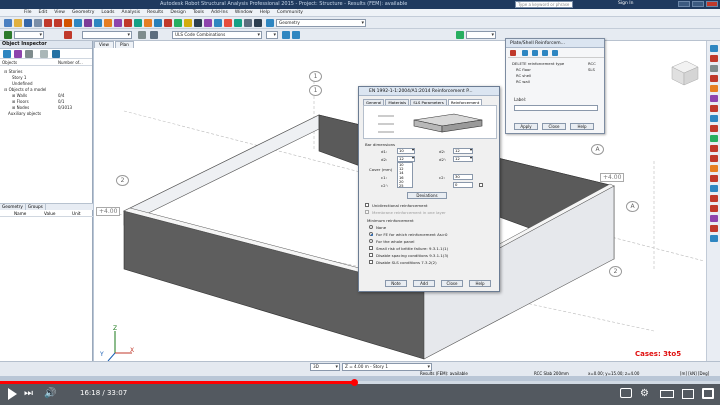  Describe the element at coordinates (20, 107) in the screenshot. I see `tree-item-nodes: ⊞ Nodes` at that location.